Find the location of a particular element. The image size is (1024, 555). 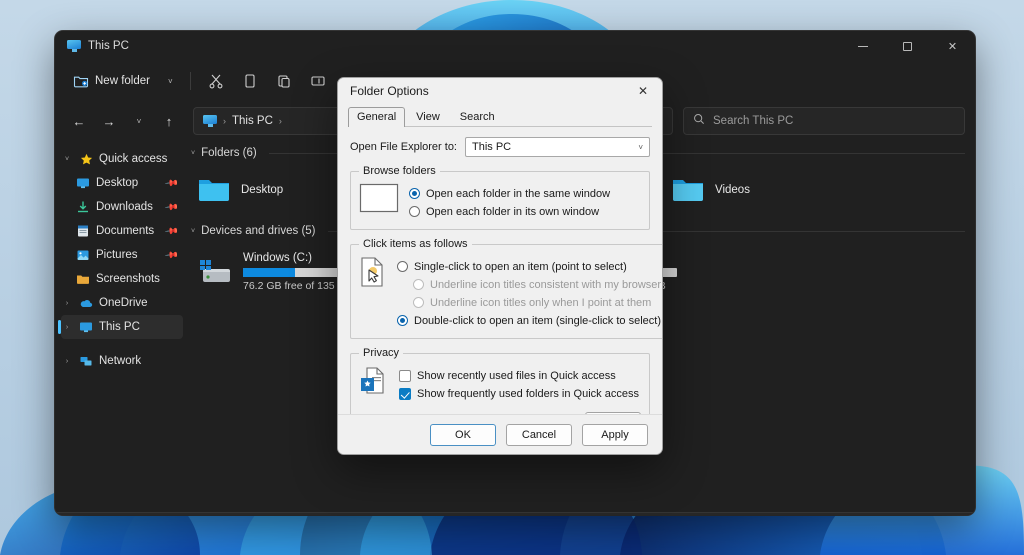

sidebar-item-onedrive: › OneDrive is located at coordinates (122, 303).